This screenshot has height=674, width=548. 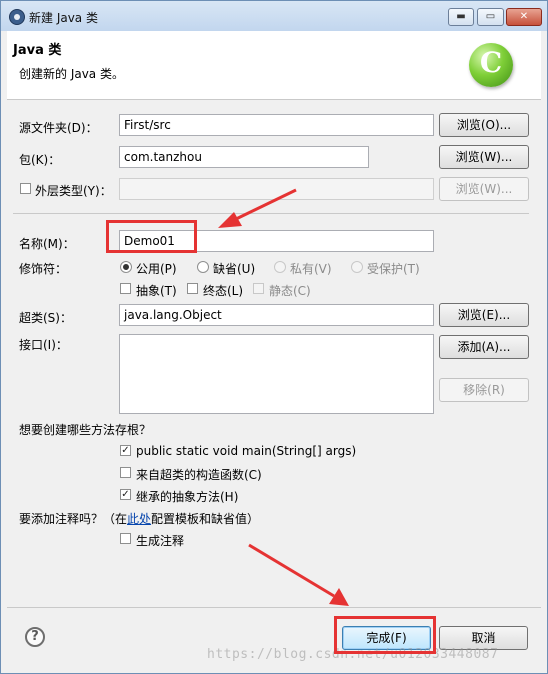 What do you see at coordinates (339, 597) in the screenshot?
I see `arrow-head-finish` at bounding box center [339, 597].